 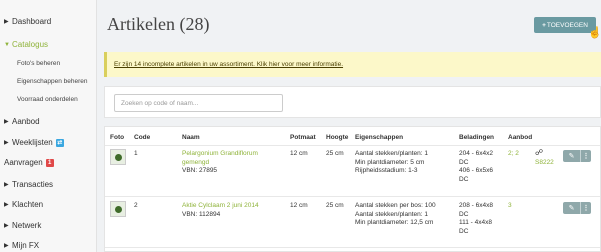 I want to click on cell-belading: 406 - 6x5x6, so click(x=476, y=170).